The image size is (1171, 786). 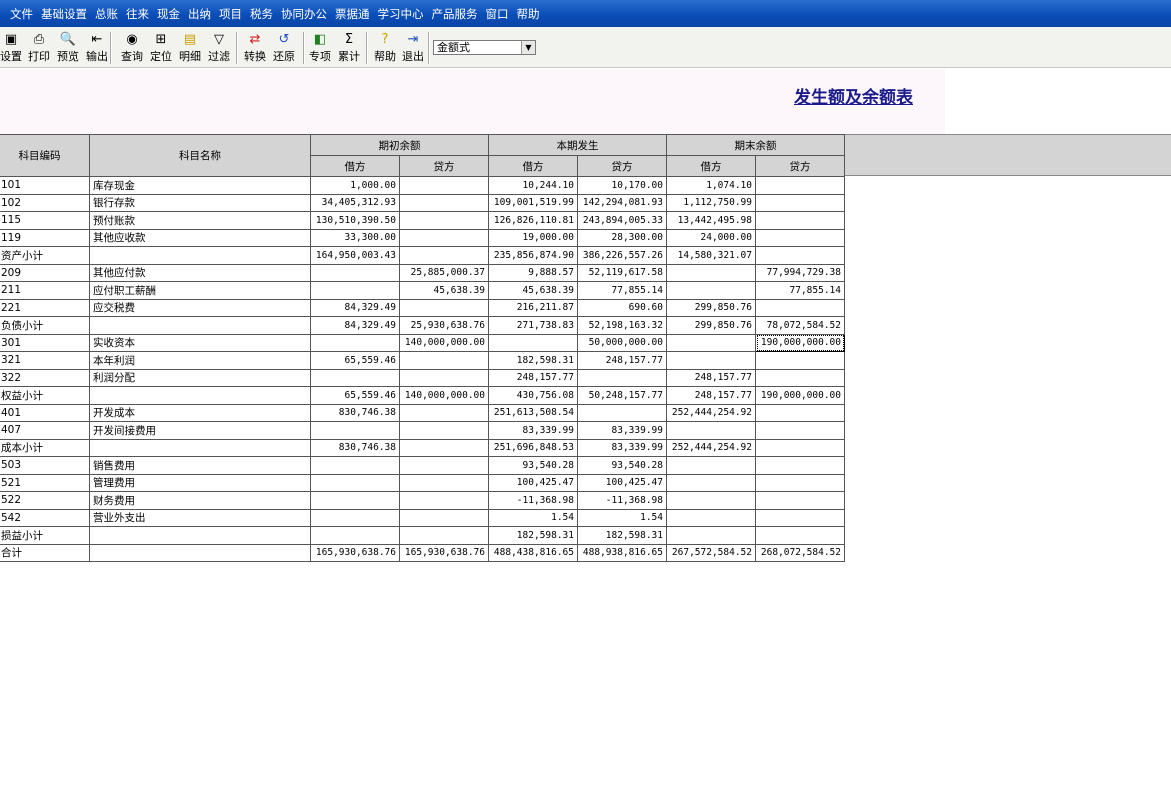 What do you see at coordinates (711, 325) in the screenshot?
I see `cell-cd: 299,850.76` at bounding box center [711, 325].